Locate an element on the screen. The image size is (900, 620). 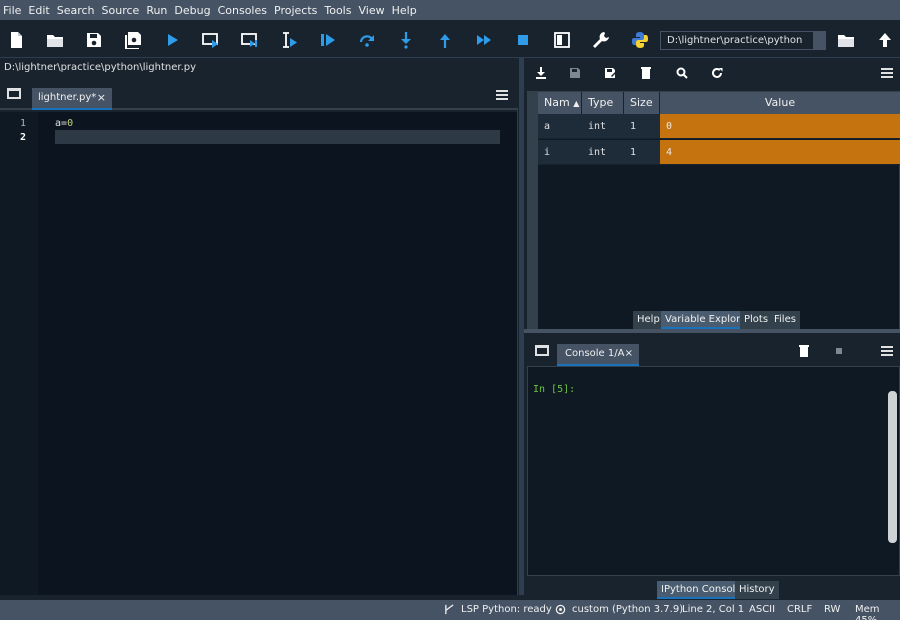
python-environment: custom (Python 3.7.9) is located at coordinates (627, 609).